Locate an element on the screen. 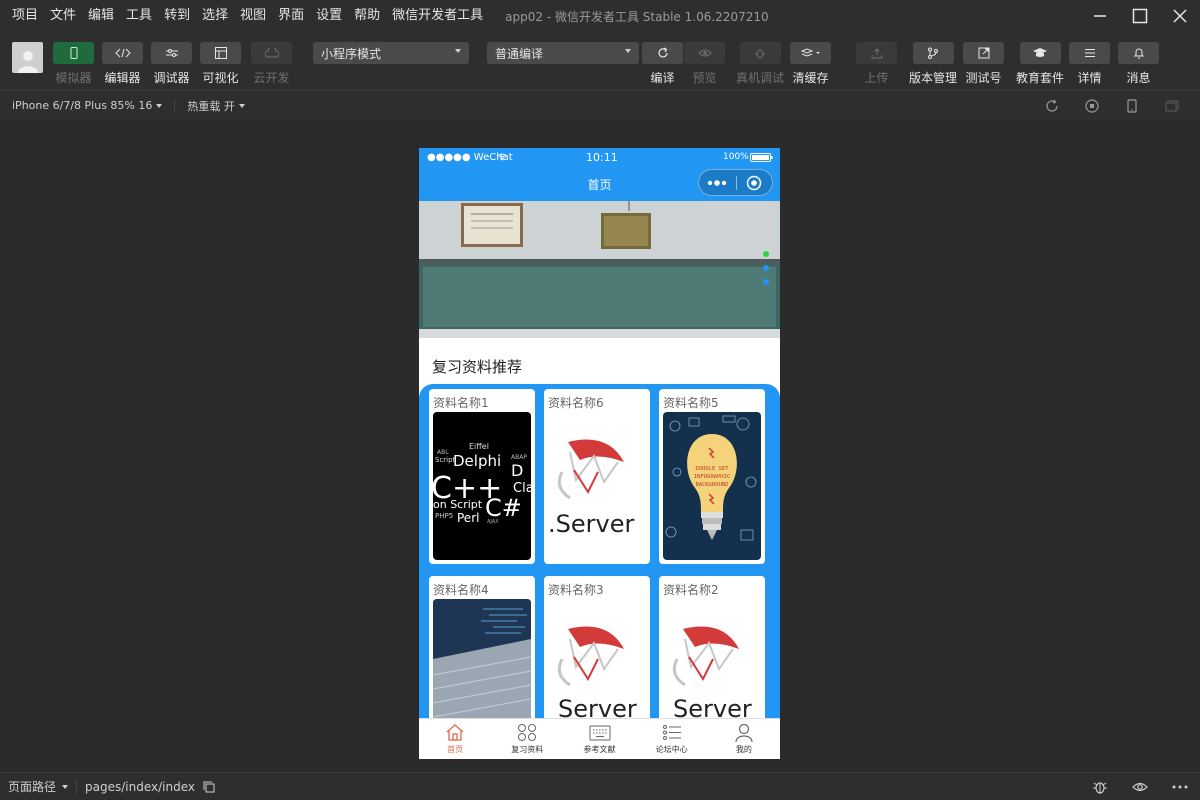 The height and width of the screenshot is (800, 1200). menu-file: 文件 is located at coordinates (63, 16).